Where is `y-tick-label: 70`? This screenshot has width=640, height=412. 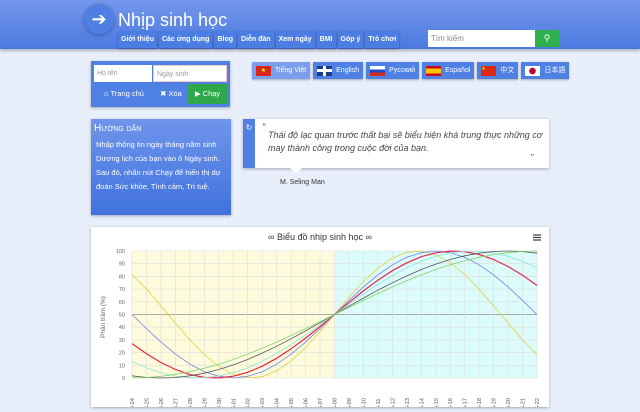 y-tick-label: 70 is located at coordinates (122, 290).